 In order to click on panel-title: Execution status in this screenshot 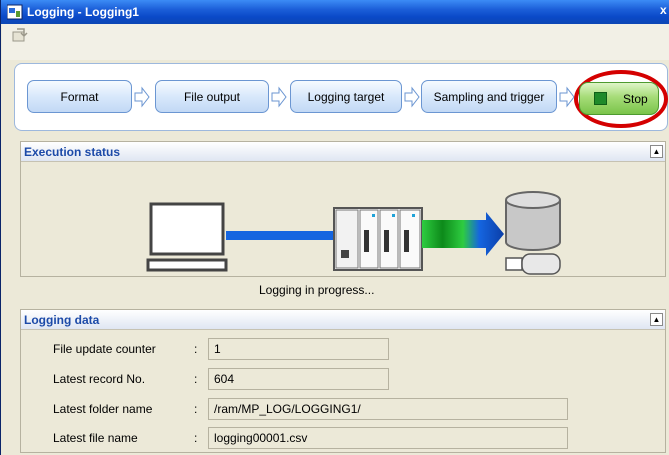, I will do `click(72, 152)`.